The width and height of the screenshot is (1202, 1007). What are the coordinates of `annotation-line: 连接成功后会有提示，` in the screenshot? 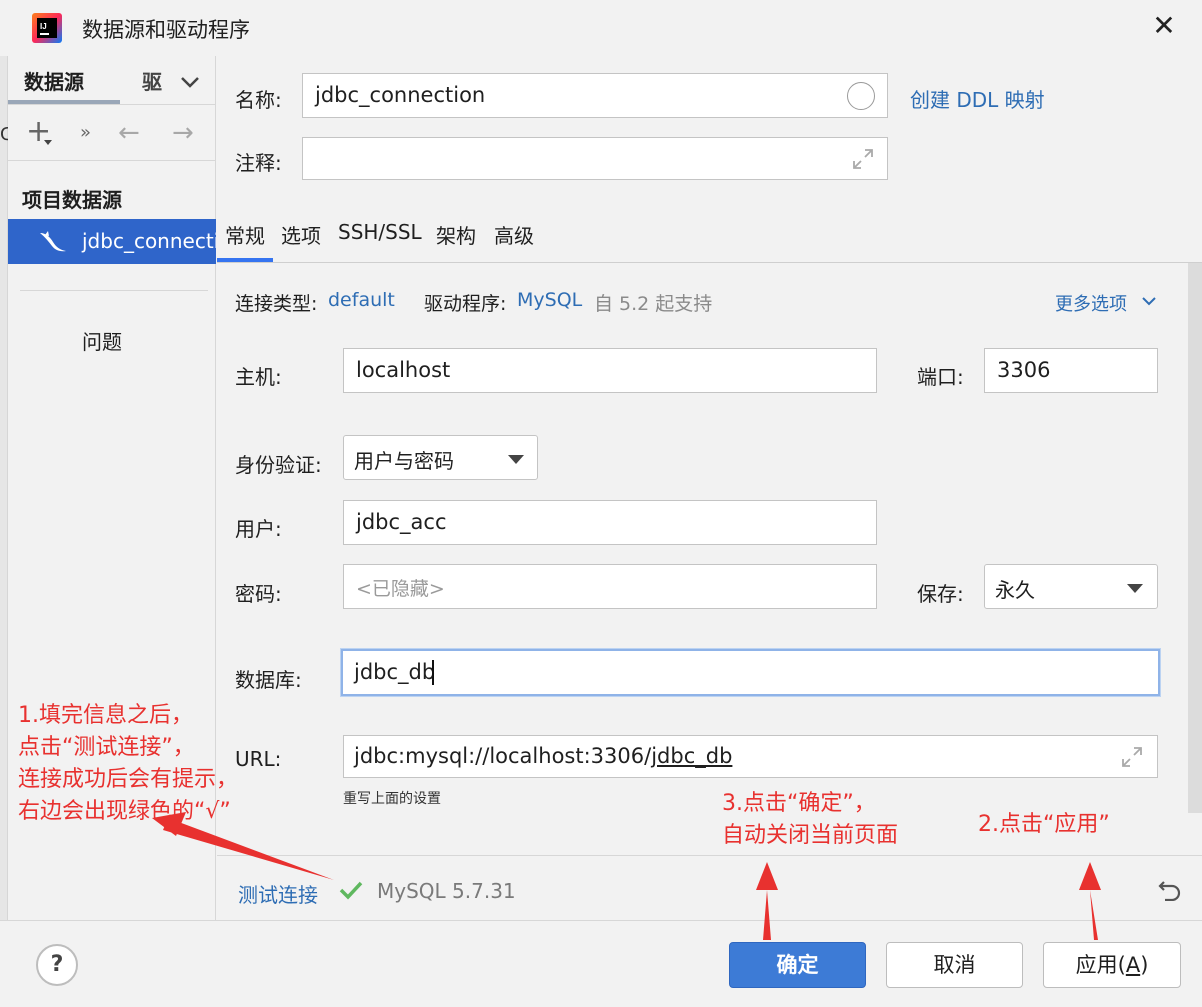 It's located at (128, 779).